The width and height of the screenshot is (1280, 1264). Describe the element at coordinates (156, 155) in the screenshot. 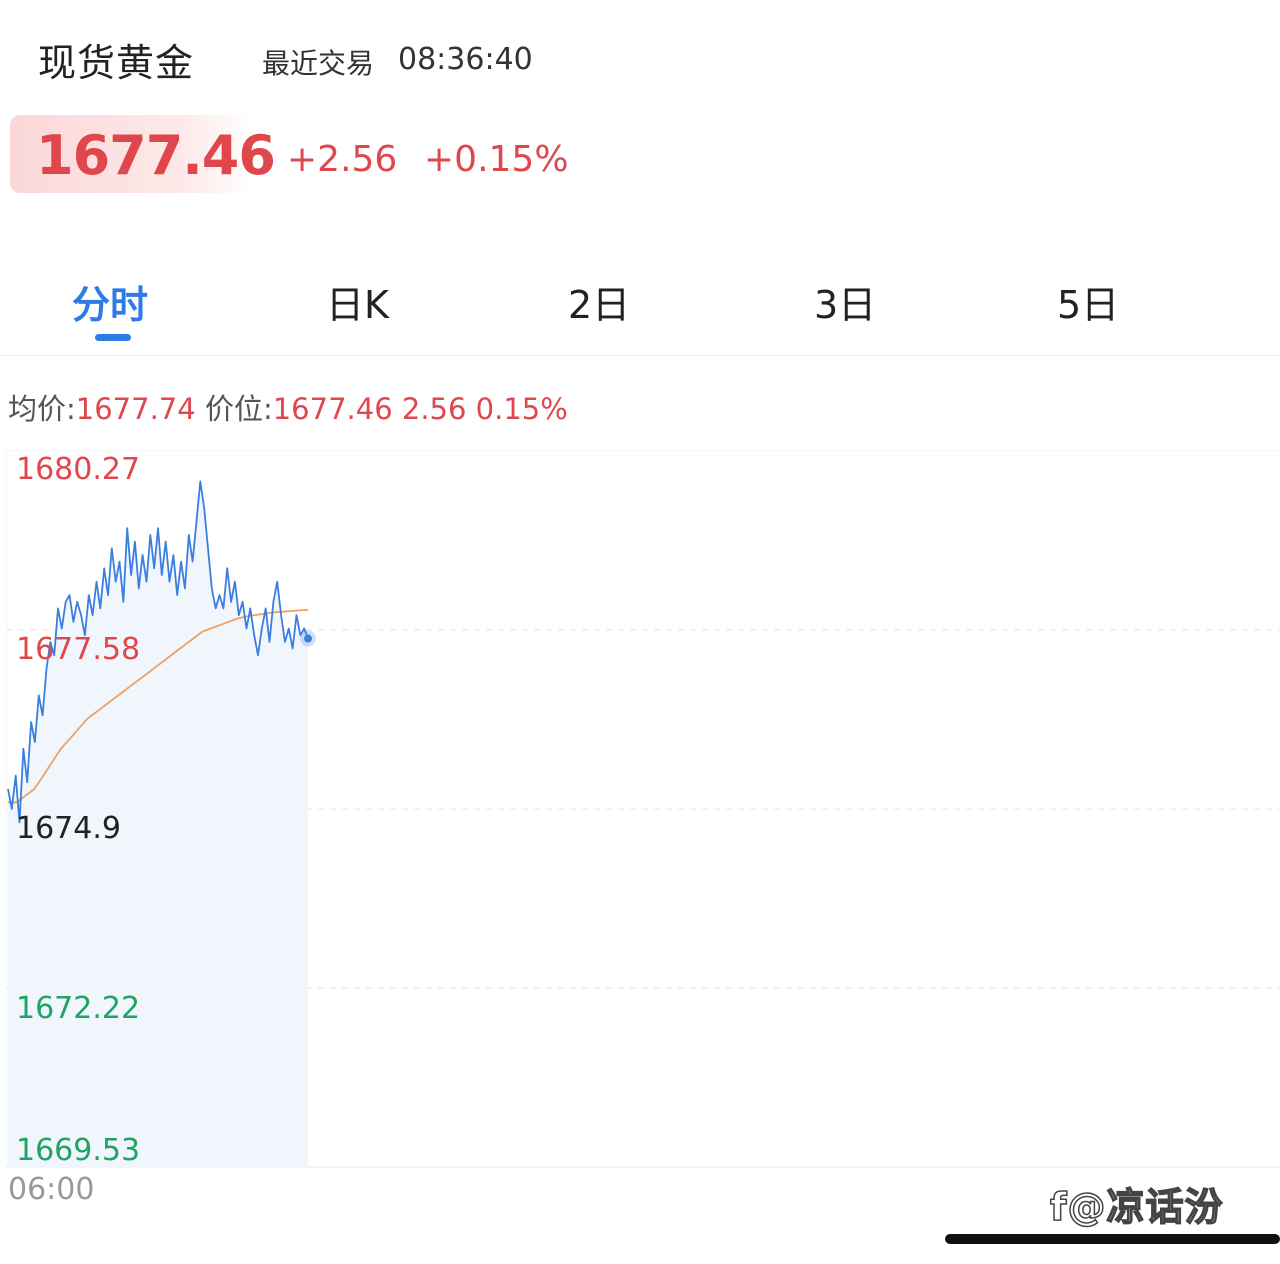

I see `current-price: 1677.46` at that location.